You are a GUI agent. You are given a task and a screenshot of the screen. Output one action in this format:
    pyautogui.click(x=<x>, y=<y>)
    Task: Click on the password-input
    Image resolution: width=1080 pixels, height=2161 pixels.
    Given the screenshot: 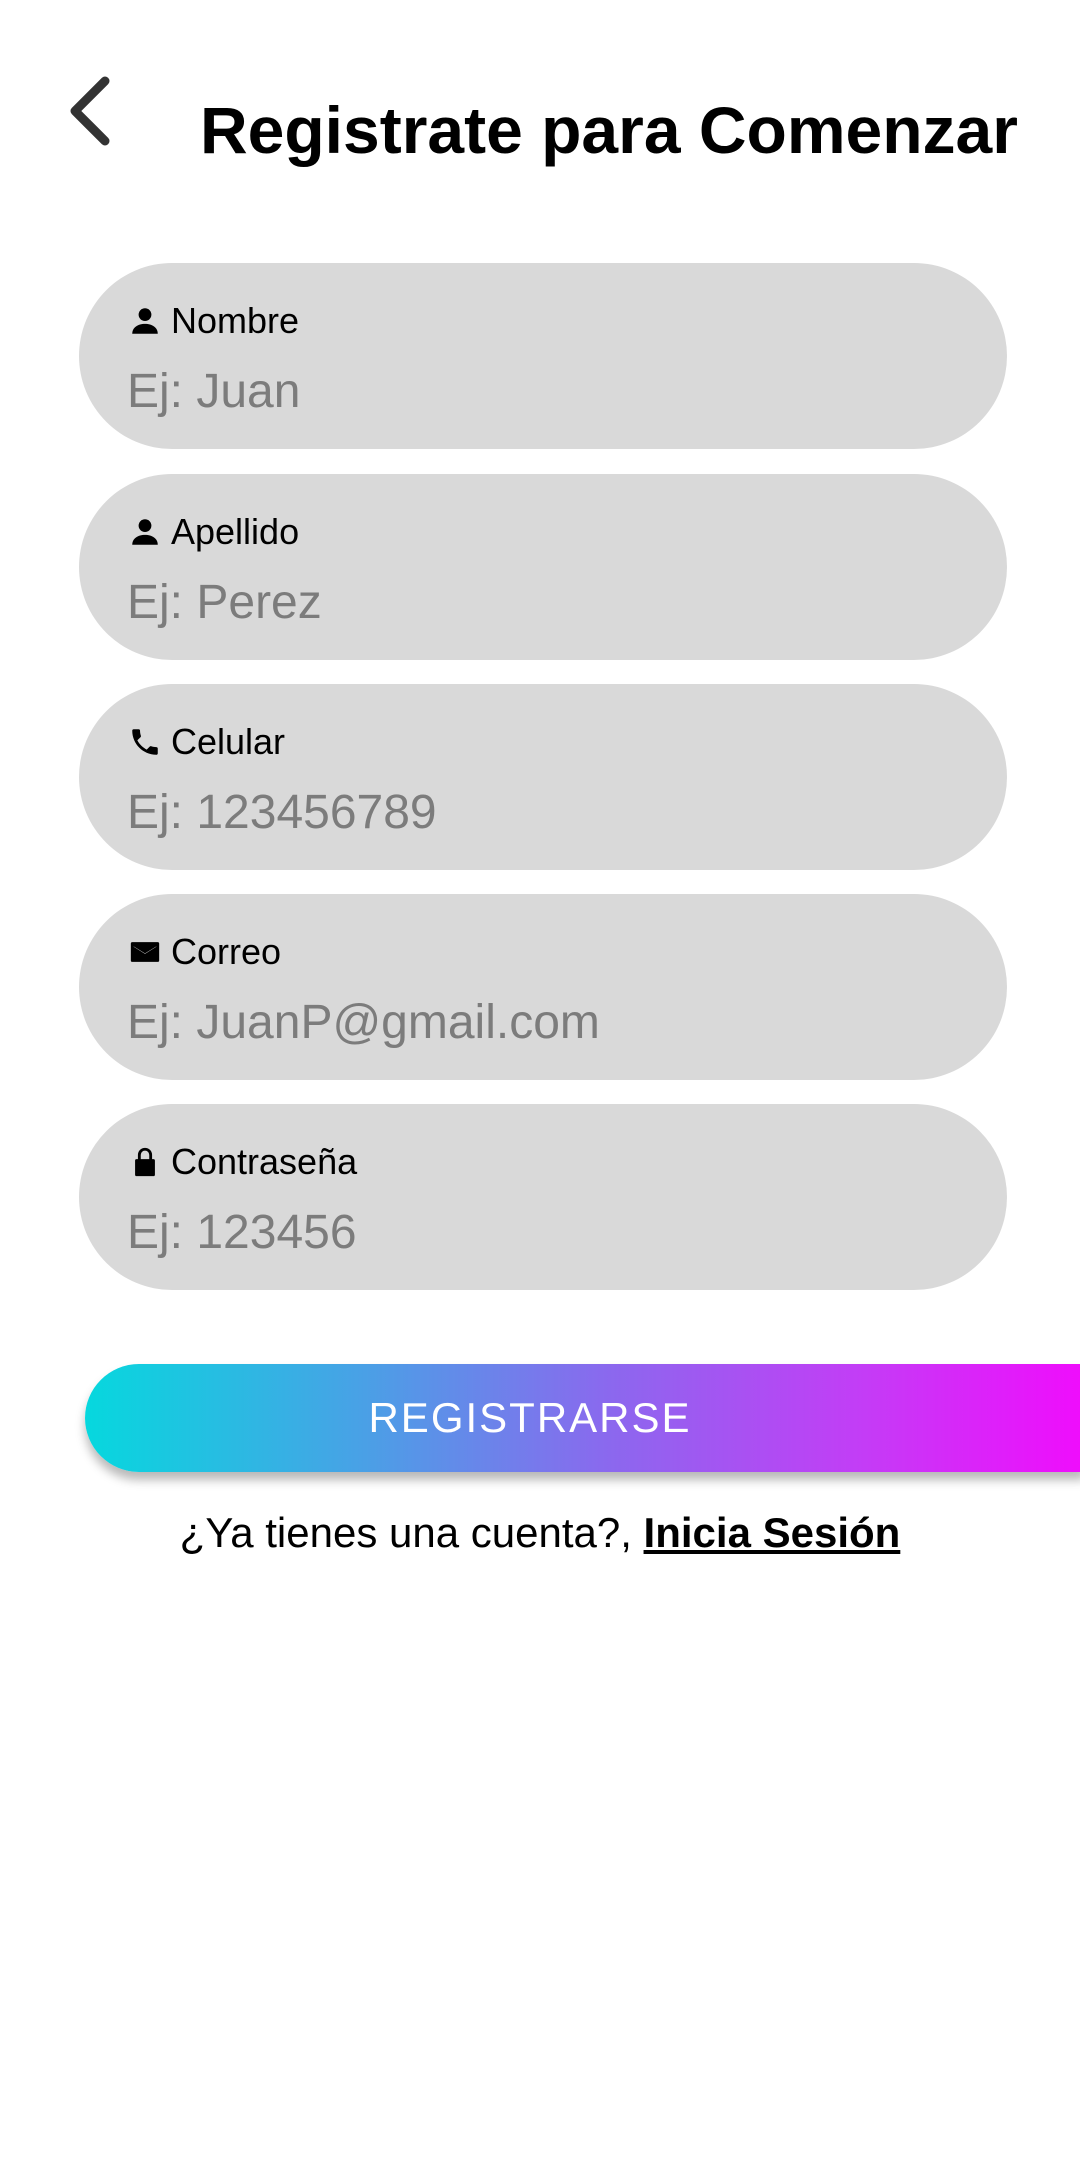 What is the action you would take?
    pyautogui.click(x=547, y=1232)
    